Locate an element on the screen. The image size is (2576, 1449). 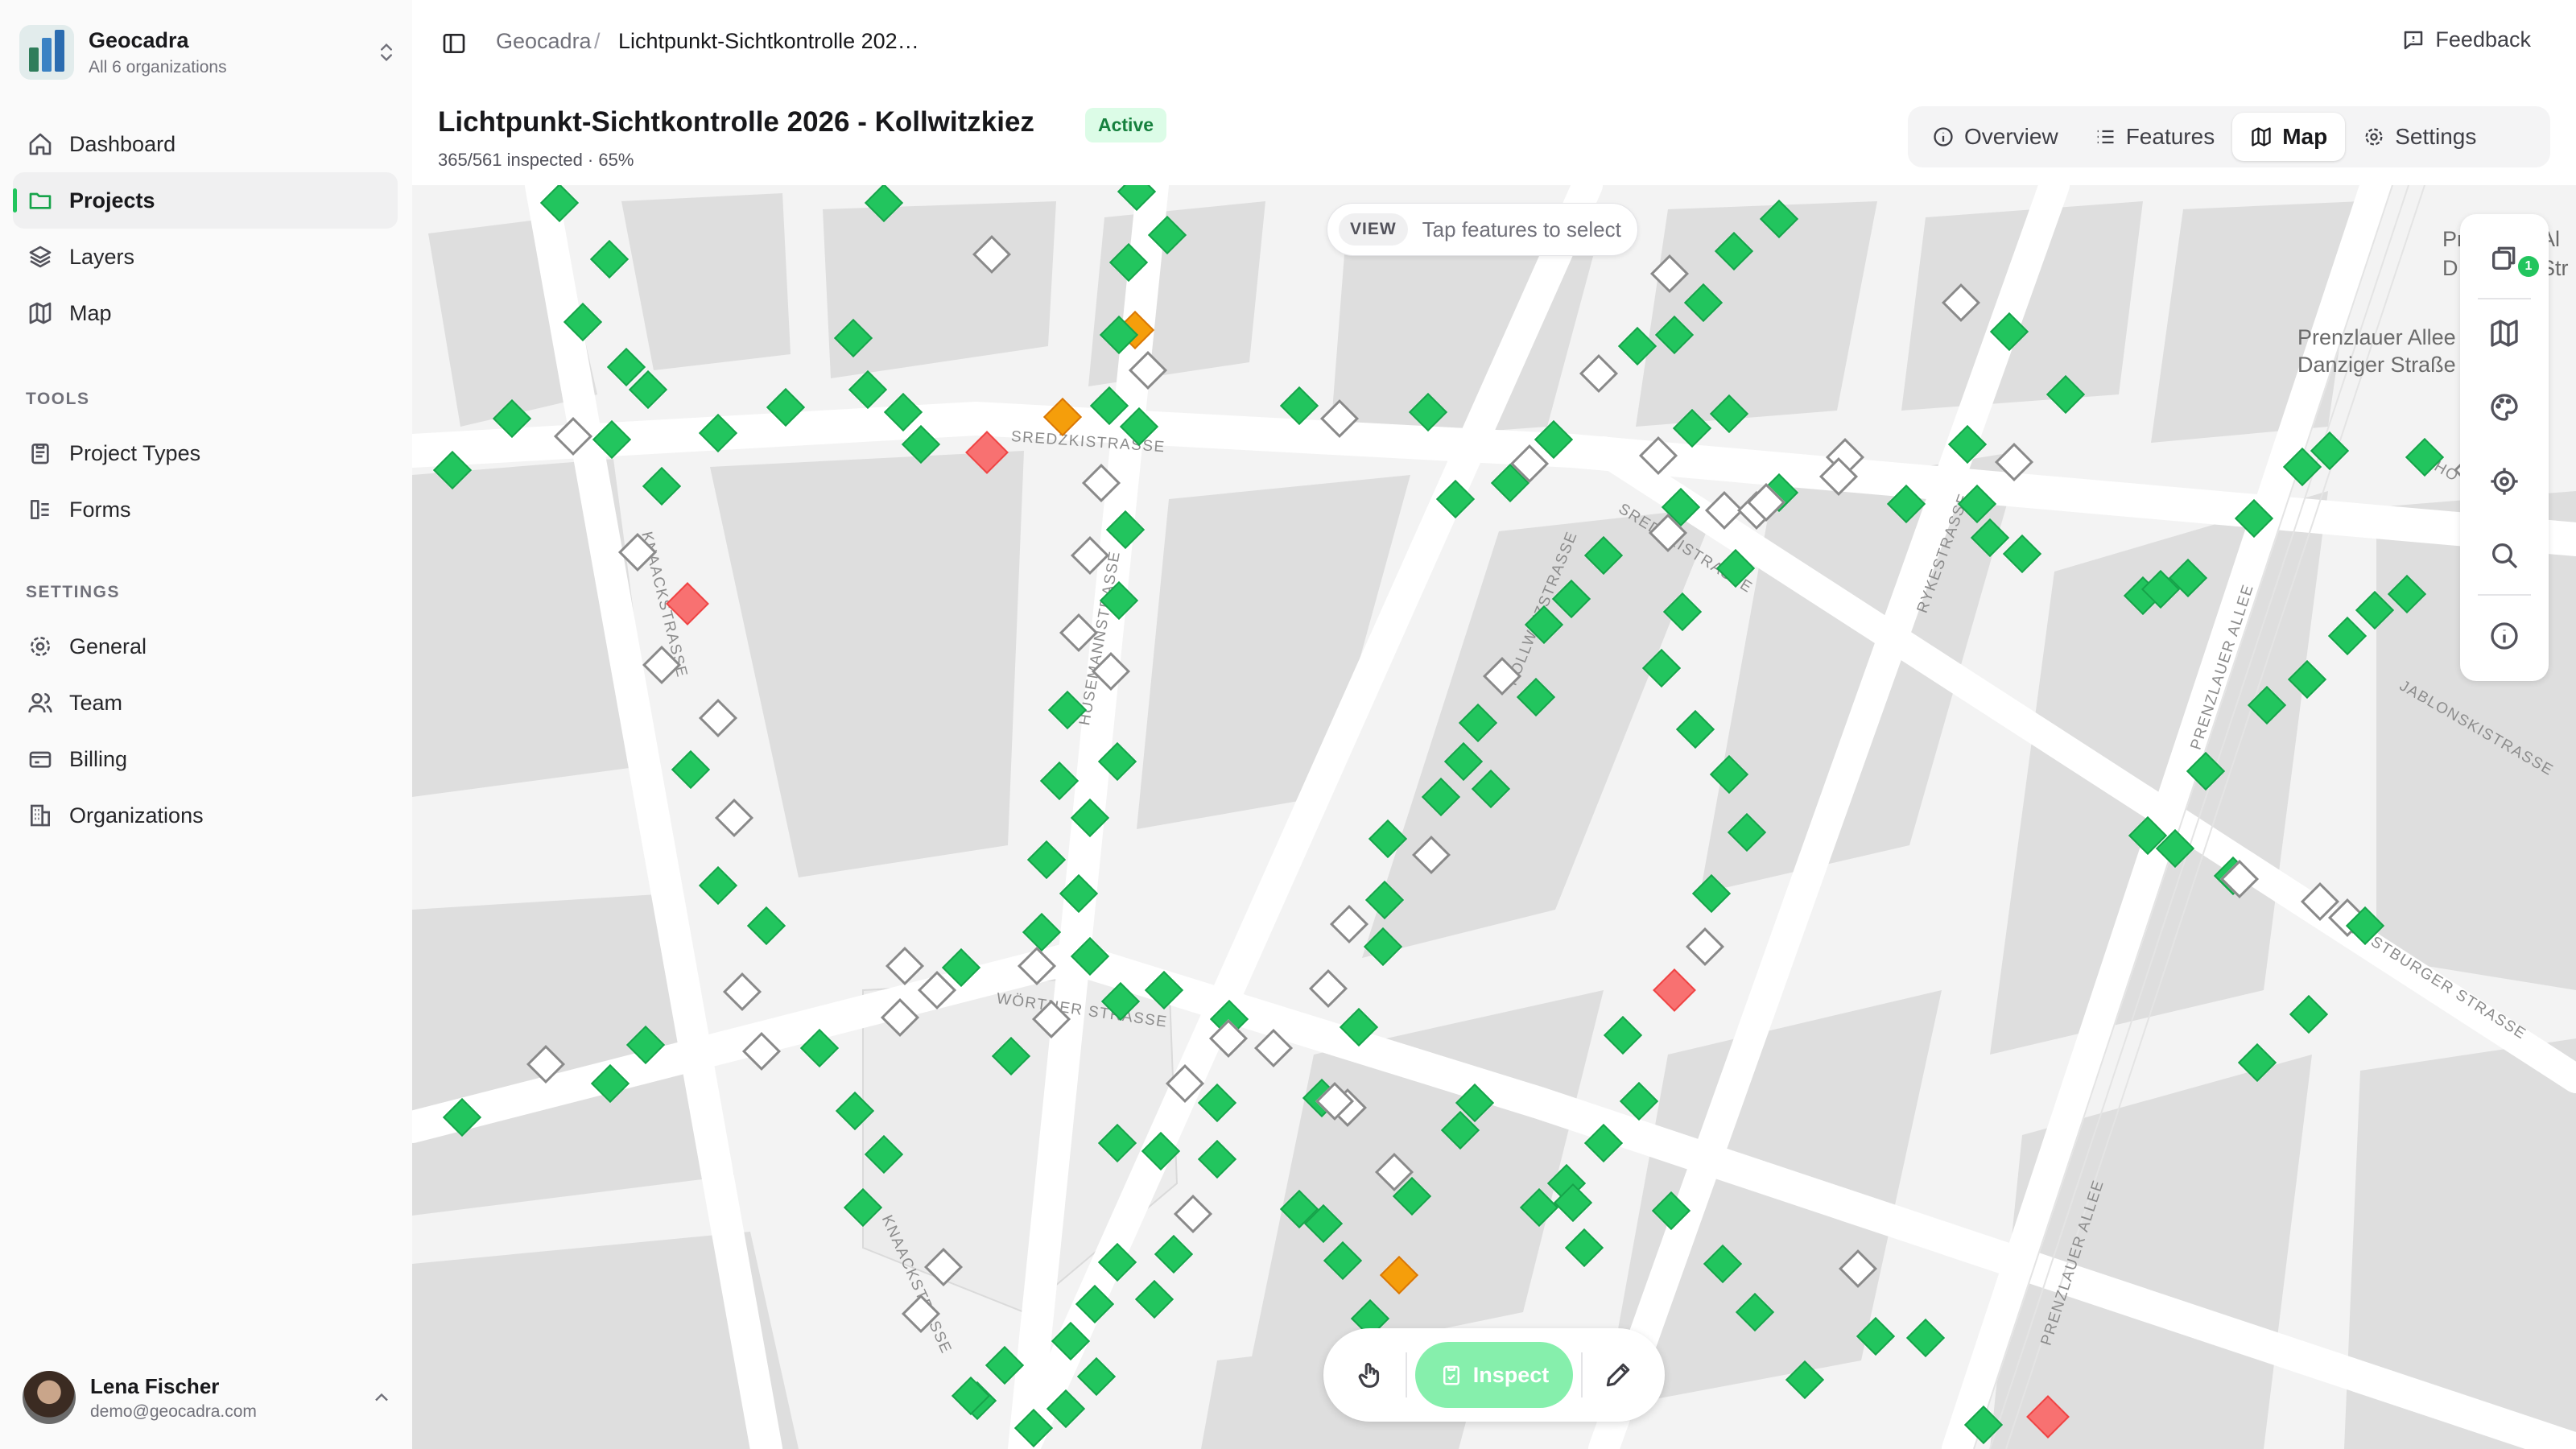
progress-summary: 365/561 inspected · 65% is located at coordinates (536, 160).